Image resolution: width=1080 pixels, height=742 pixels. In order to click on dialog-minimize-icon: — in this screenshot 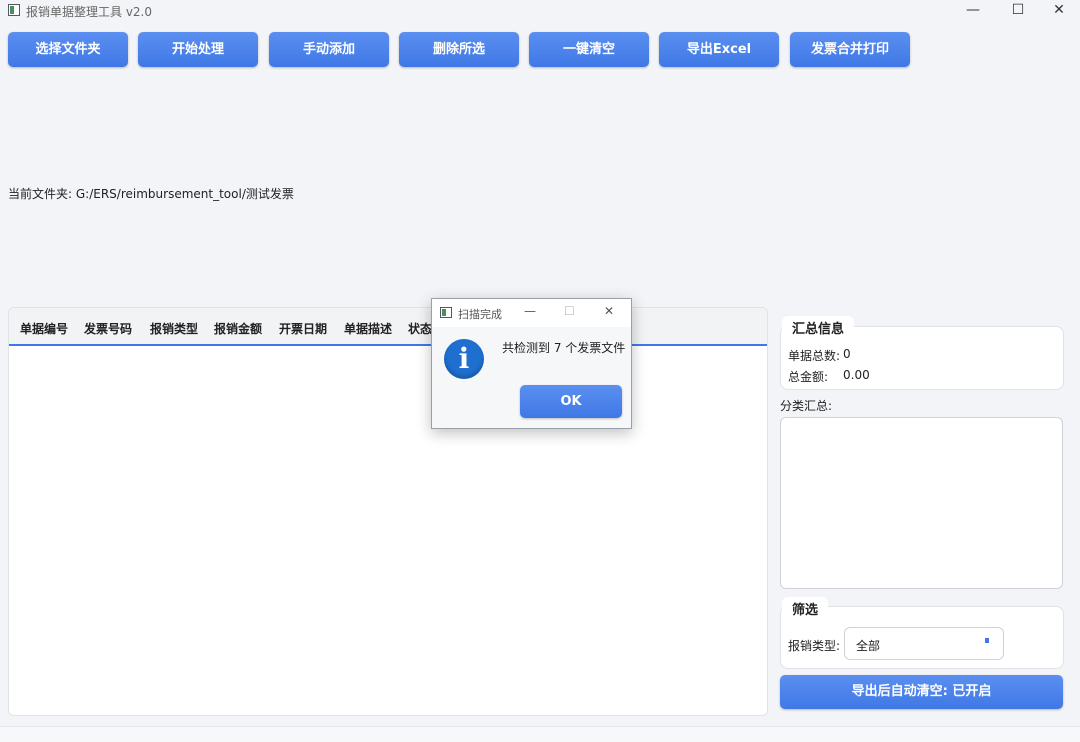, I will do `click(530, 311)`.